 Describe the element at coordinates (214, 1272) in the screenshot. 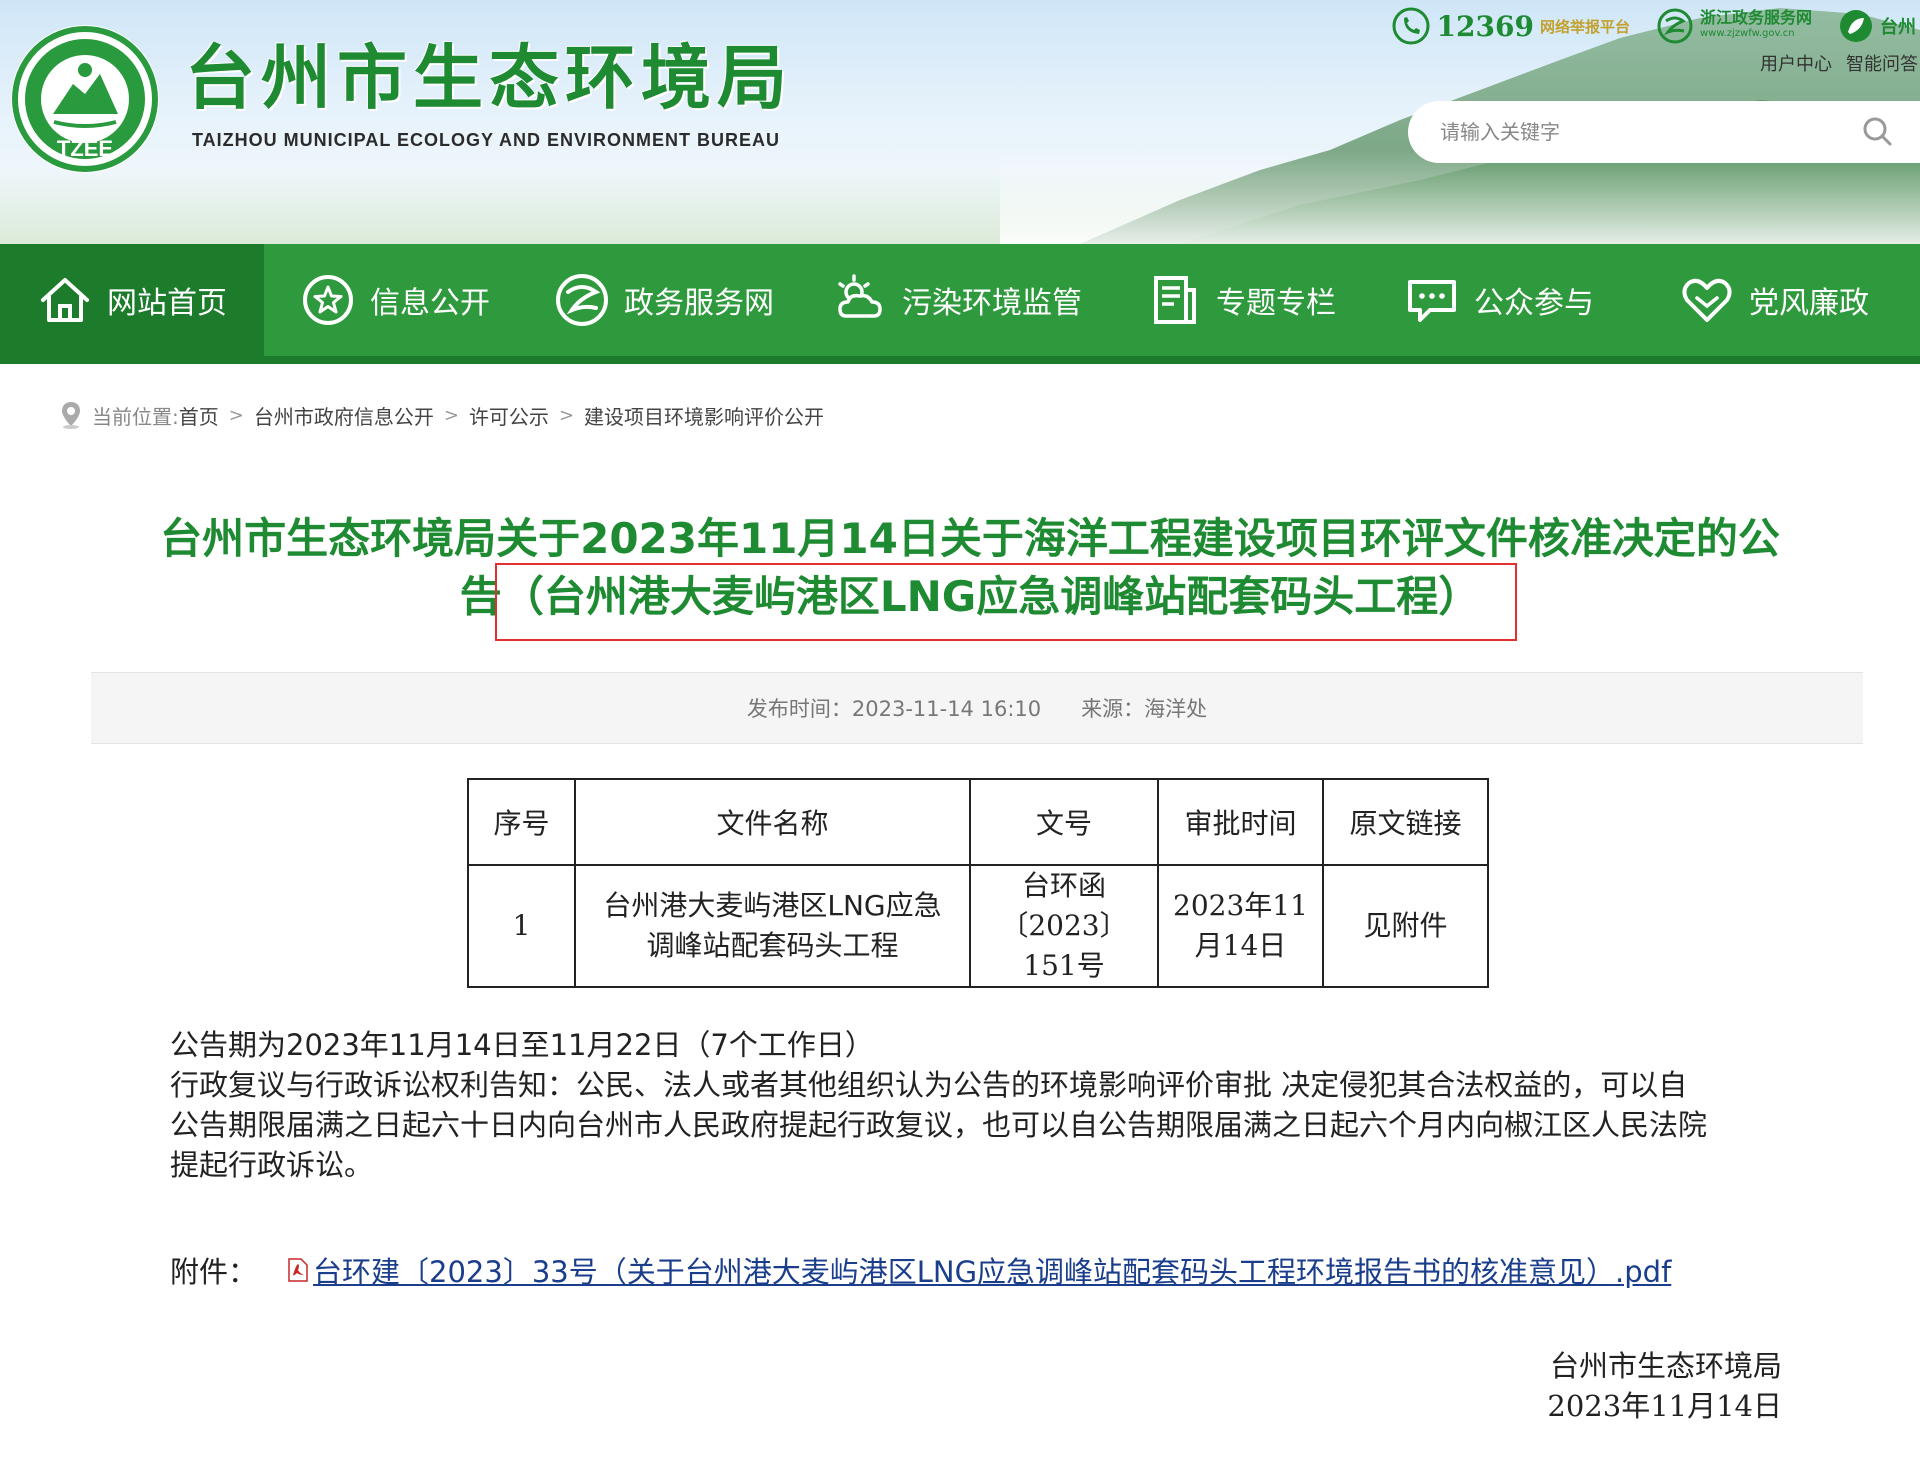

I see `attachment-label: 附件：` at that location.